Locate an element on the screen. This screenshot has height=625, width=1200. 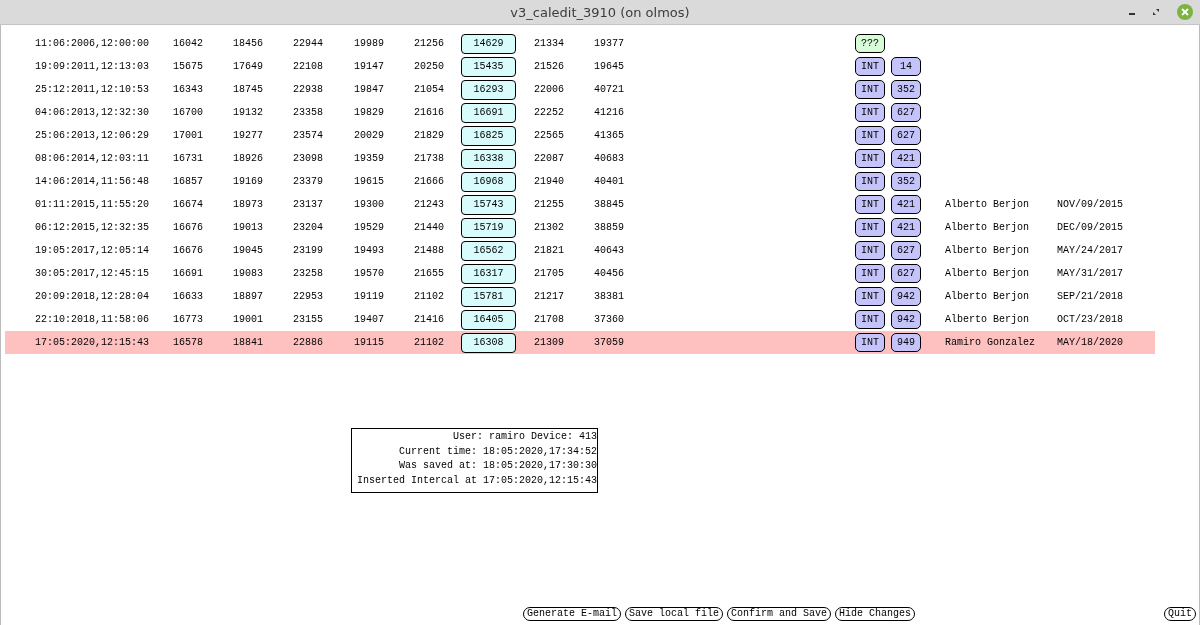
value-field: 15435 is located at coordinates (488, 66).